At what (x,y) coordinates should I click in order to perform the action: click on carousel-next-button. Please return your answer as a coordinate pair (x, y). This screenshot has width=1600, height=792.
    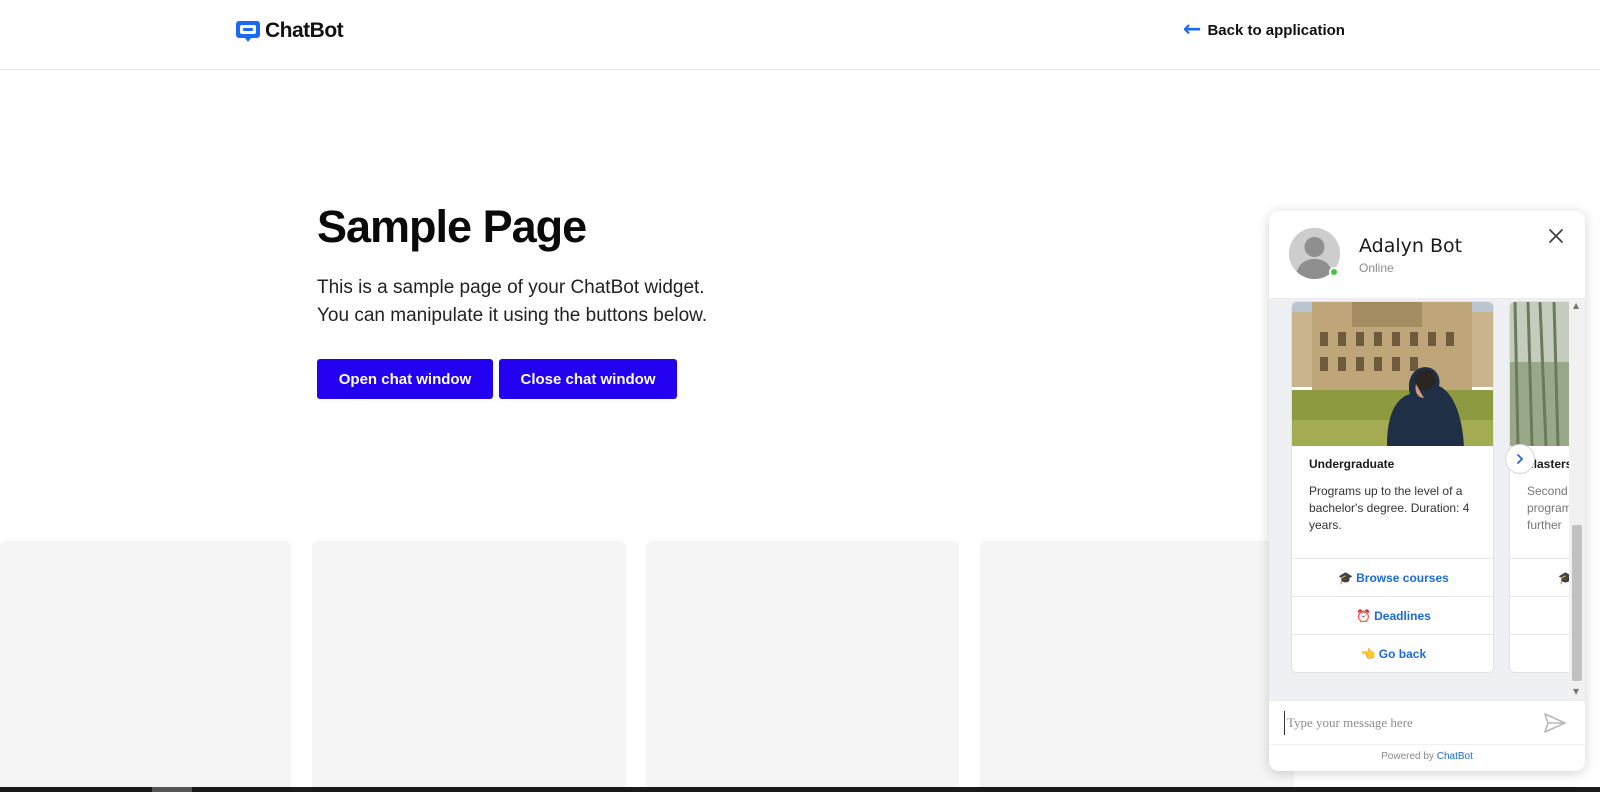
    Looking at the image, I should click on (1520, 459).